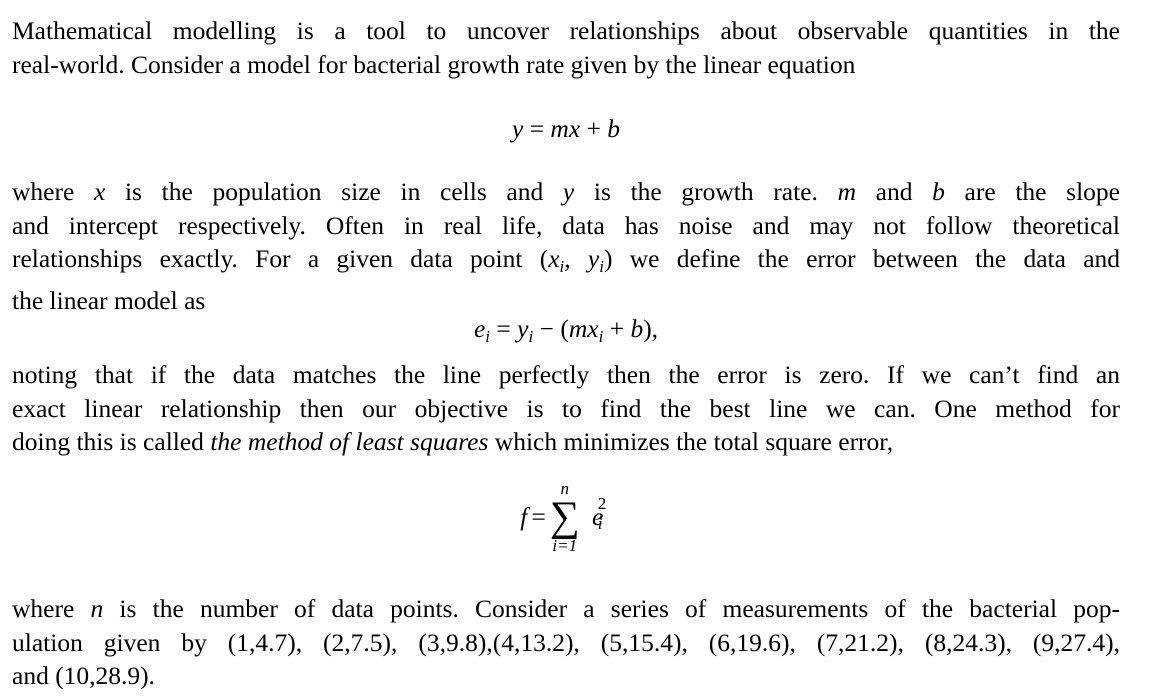 Image resolution: width=1160 pixels, height=700 pixels. Describe the element at coordinates (84, 675) in the screenshot. I see `data-line-3: and (10,28.9).` at that location.